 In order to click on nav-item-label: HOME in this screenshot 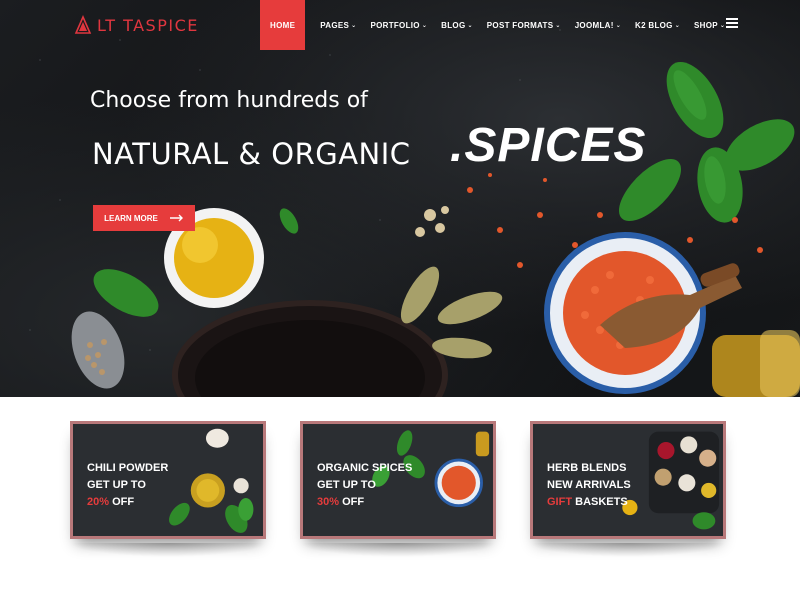, I will do `click(283, 25)`.